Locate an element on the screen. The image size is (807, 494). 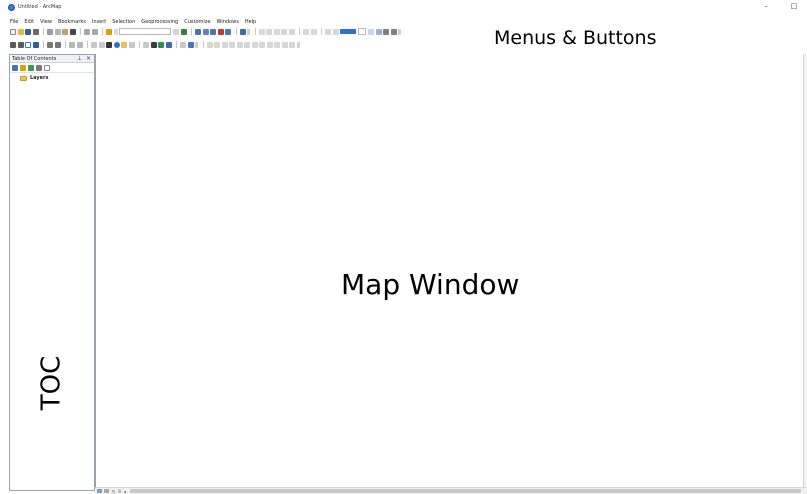
zoom-in-fixed-icon is located at coordinates (261, 31).